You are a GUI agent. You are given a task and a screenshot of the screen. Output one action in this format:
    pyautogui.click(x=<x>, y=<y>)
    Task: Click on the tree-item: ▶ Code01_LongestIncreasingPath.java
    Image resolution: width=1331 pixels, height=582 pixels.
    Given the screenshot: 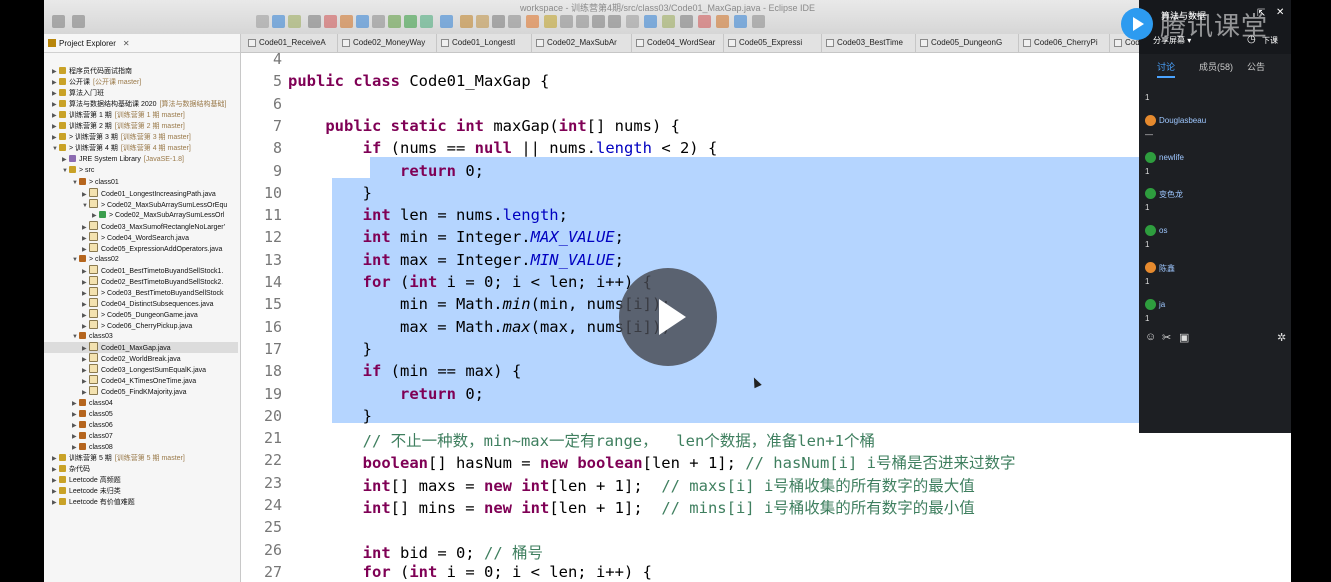 What is the action you would take?
    pyautogui.click(x=141, y=193)
    